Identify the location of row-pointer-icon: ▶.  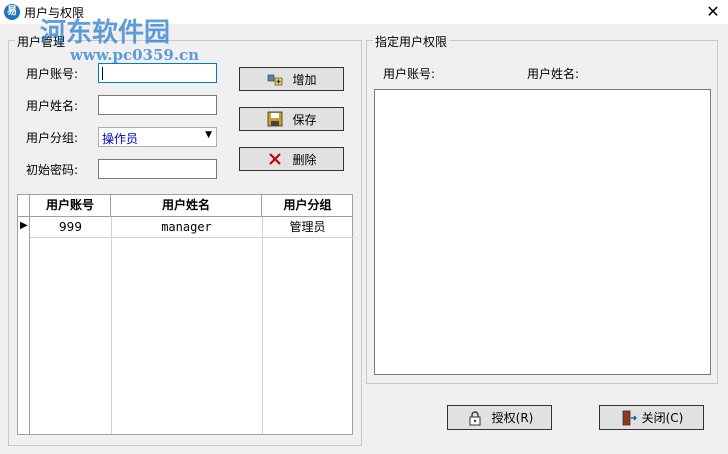
(24, 225).